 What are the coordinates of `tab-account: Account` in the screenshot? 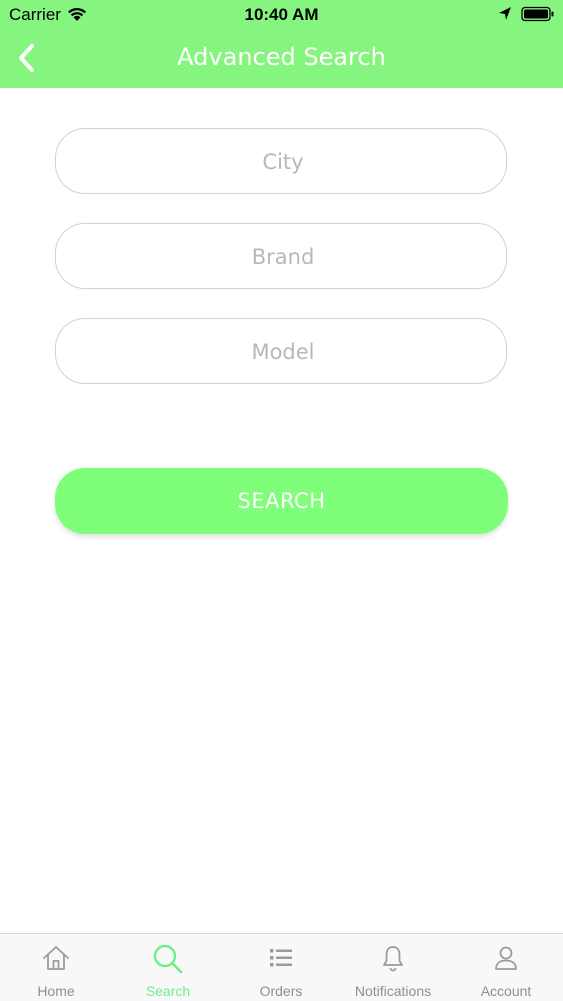 It's located at (506, 967).